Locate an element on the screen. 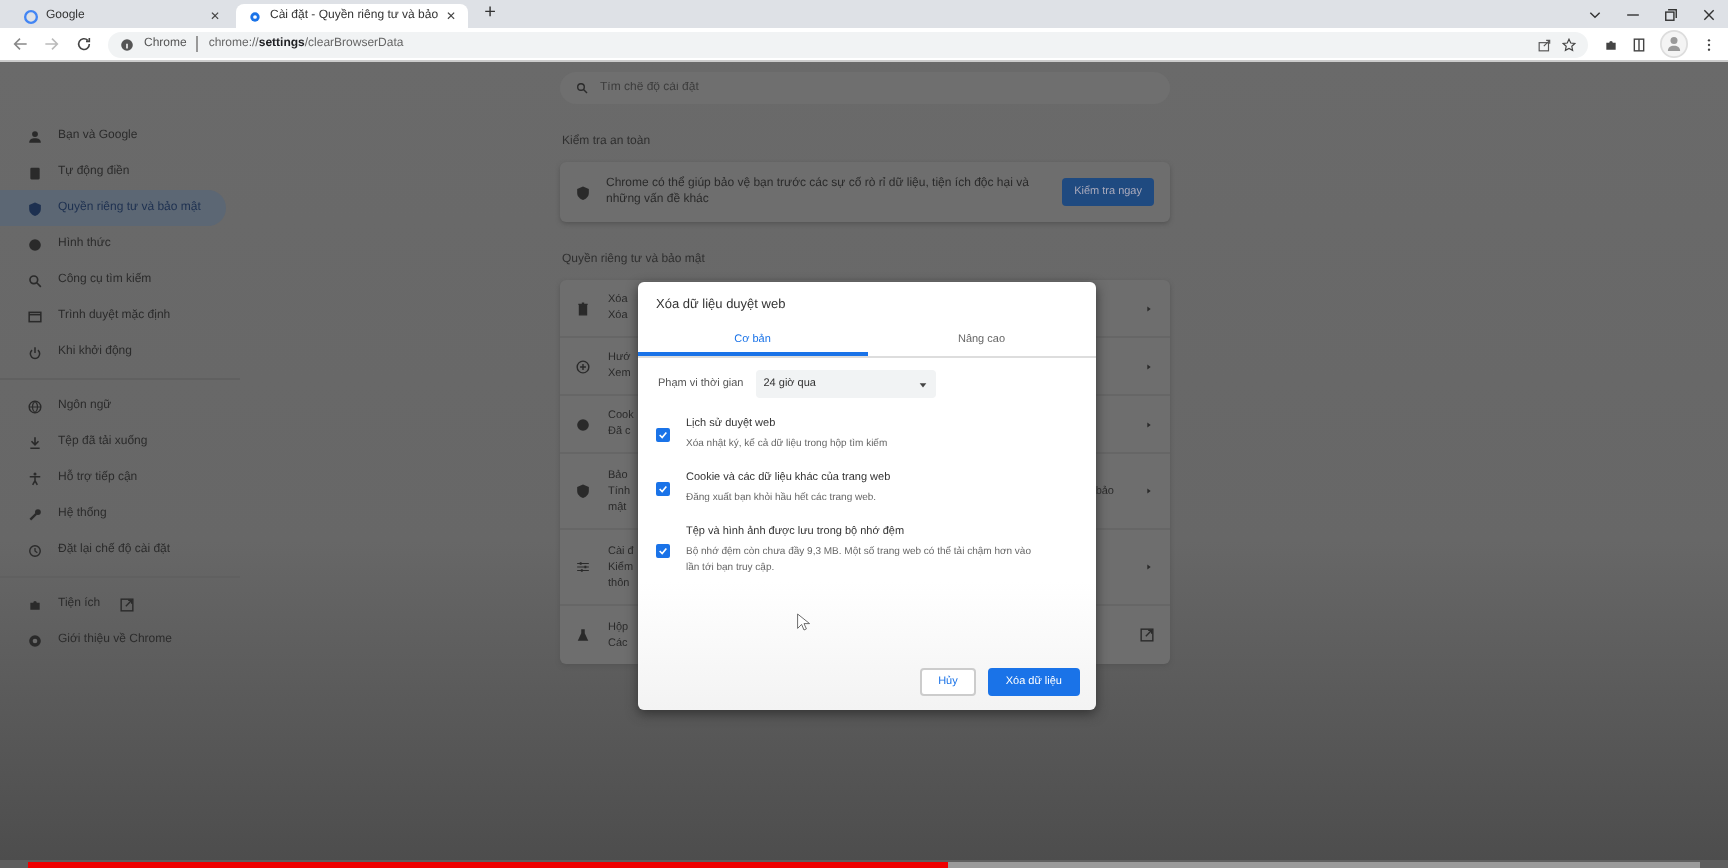 Image resolution: width=1728 pixels, height=868 pixels. chevron-down-icon is located at coordinates (1595, 14).